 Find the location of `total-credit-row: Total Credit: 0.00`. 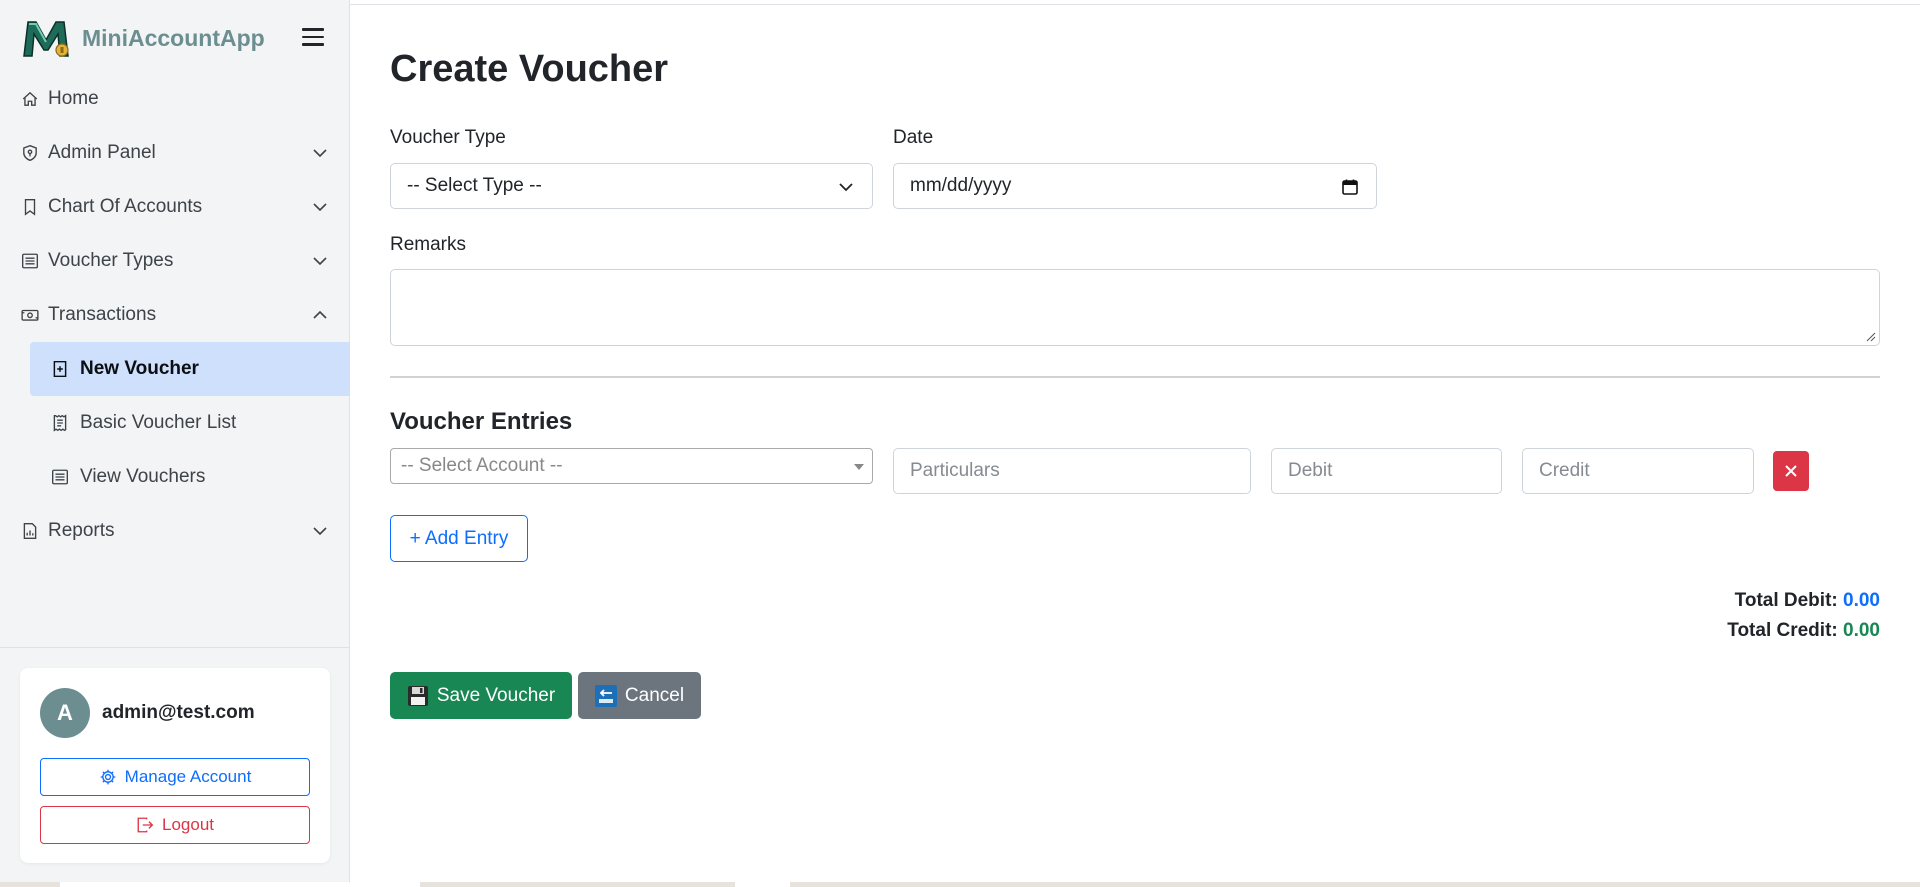

total-credit-row: Total Credit: 0.00 is located at coordinates (1803, 631).